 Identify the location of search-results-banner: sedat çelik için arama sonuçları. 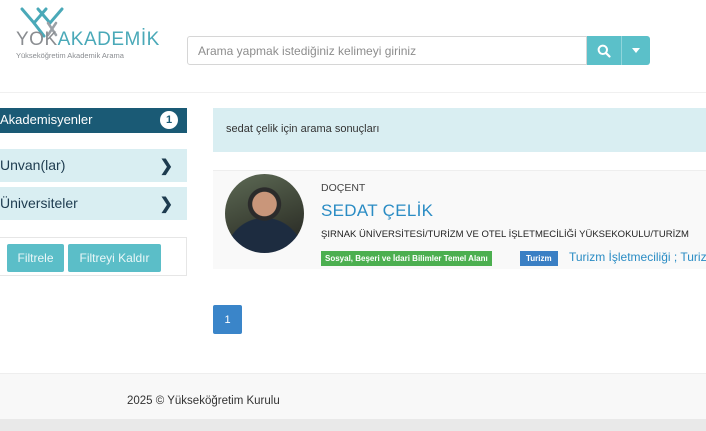
(459, 130).